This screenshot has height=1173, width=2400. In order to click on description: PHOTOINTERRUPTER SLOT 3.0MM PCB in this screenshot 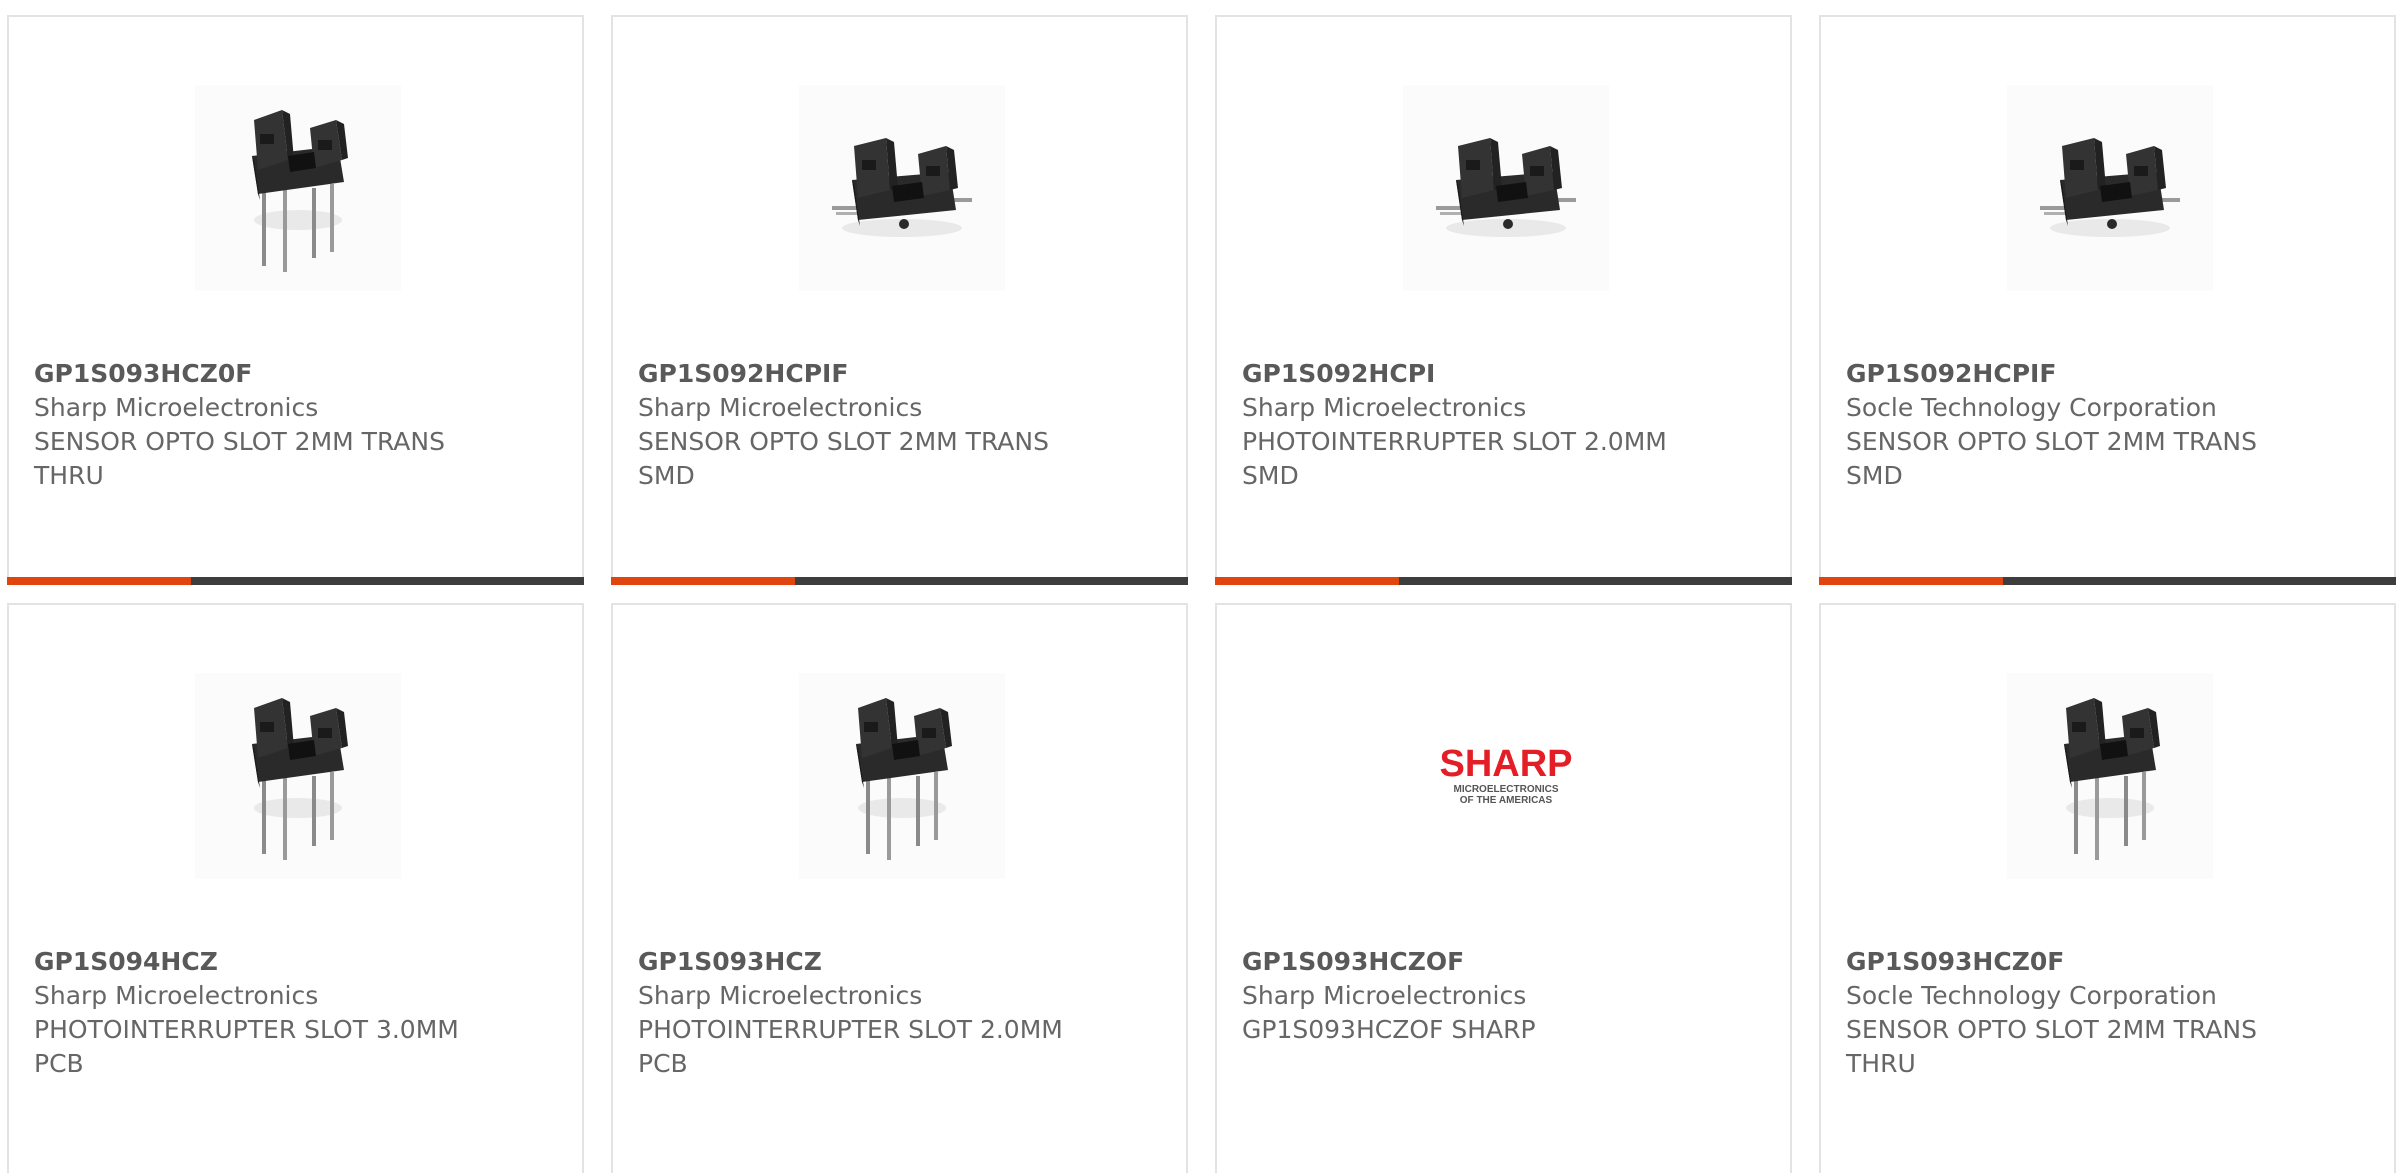, I will do `click(246, 1046)`.